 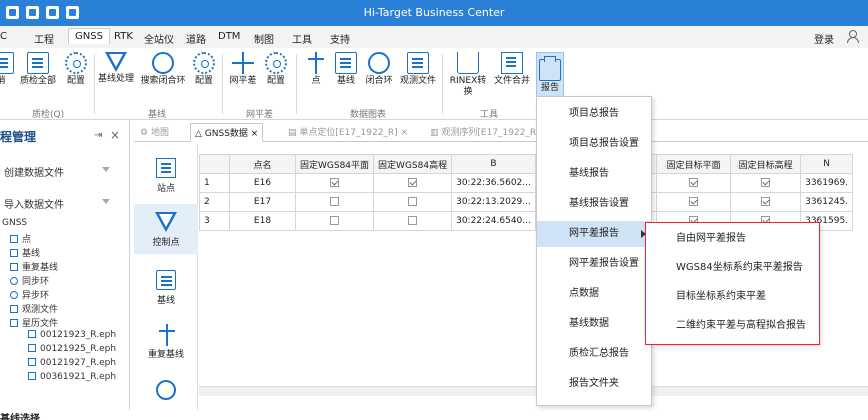 What do you see at coordinates (34, 322) in the screenshot?
I see `tree-item-ephemeris: 星历文件` at bounding box center [34, 322].